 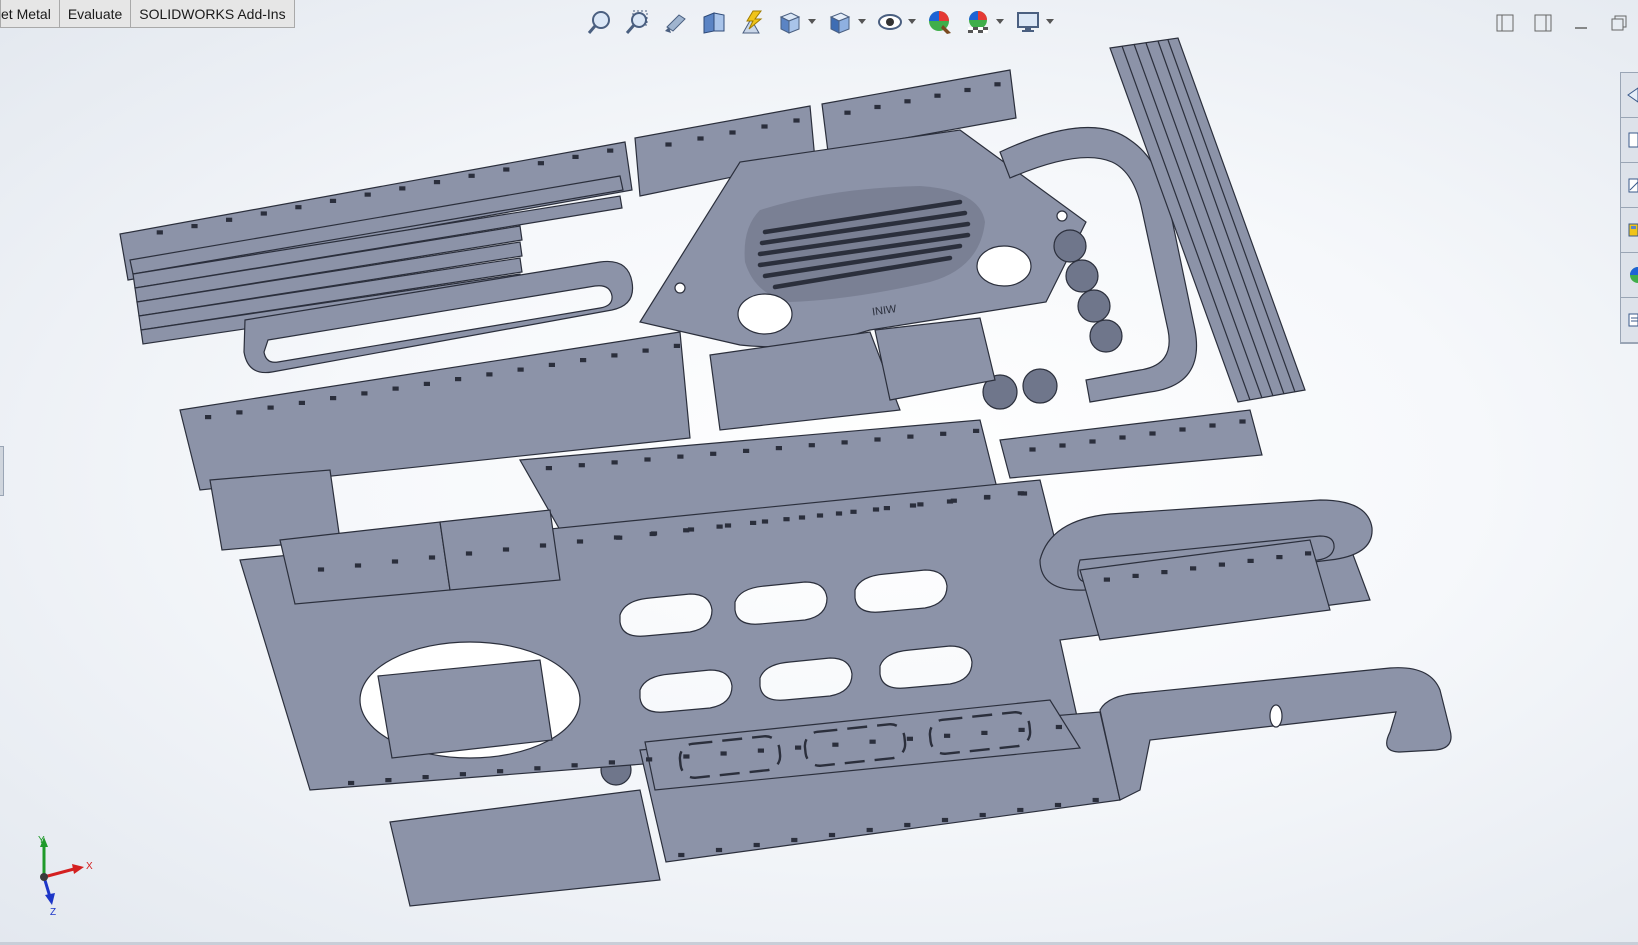 I want to click on restore-icon, so click(x=1619, y=23).